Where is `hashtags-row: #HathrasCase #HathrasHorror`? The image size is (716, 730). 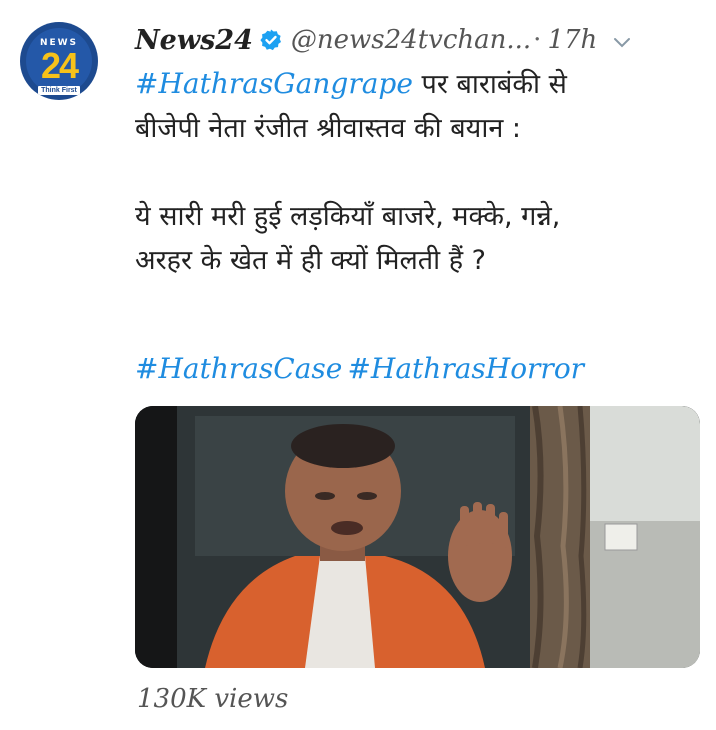
hashtags-row: #HathrasCase #HathrasHorror is located at coordinates (420, 368).